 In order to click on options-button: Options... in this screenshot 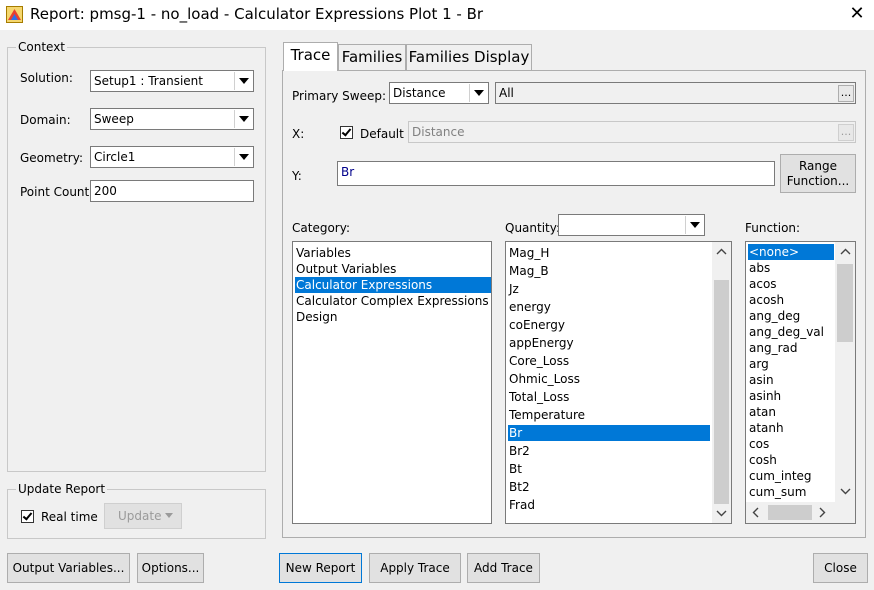, I will do `click(170, 568)`.